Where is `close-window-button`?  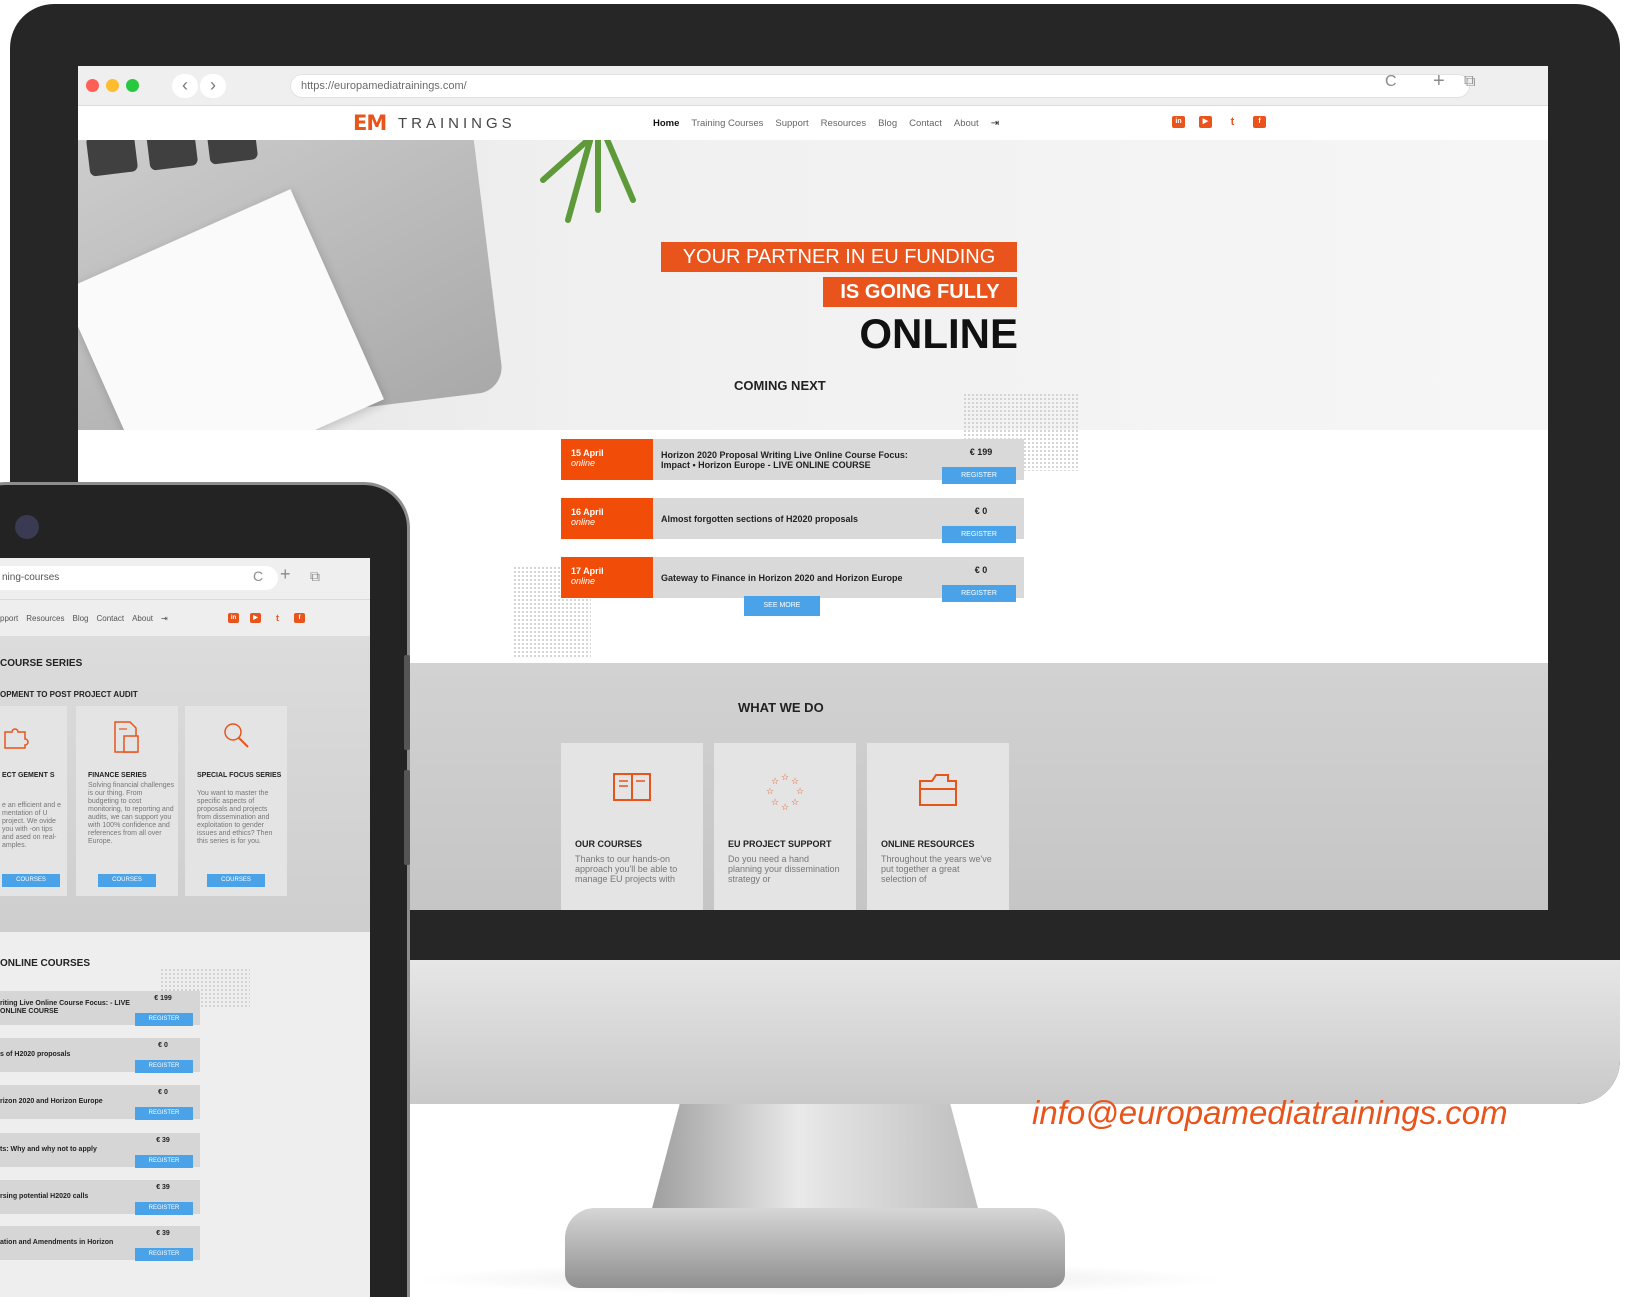 close-window-button is located at coordinates (92, 85).